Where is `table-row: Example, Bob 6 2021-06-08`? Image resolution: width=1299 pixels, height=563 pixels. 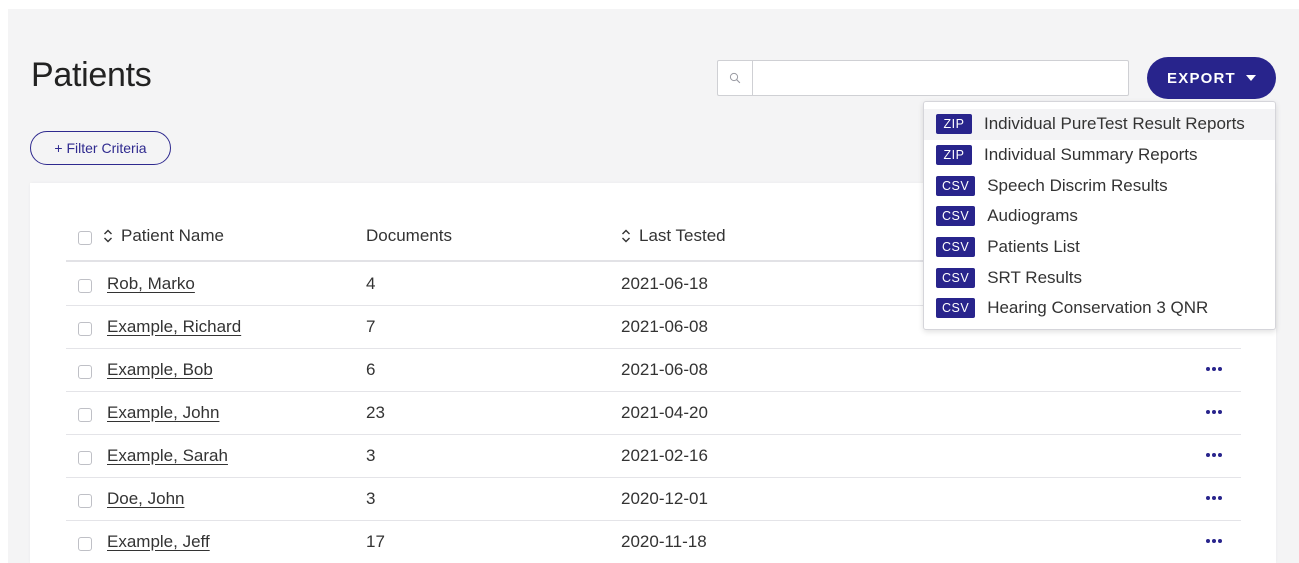 table-row: Example, Bob 6 2021-06-08 is located at coordinates (653, 370).